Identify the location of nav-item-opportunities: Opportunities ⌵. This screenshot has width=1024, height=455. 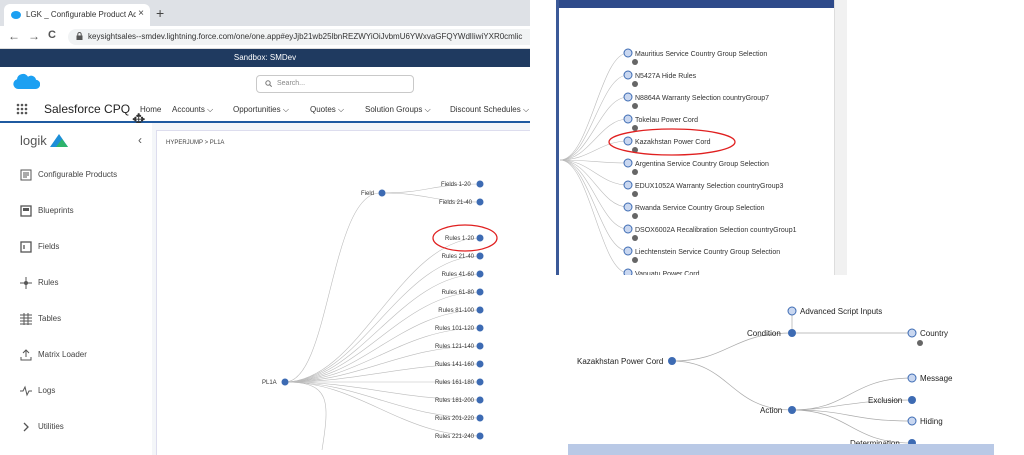
(261, 110).